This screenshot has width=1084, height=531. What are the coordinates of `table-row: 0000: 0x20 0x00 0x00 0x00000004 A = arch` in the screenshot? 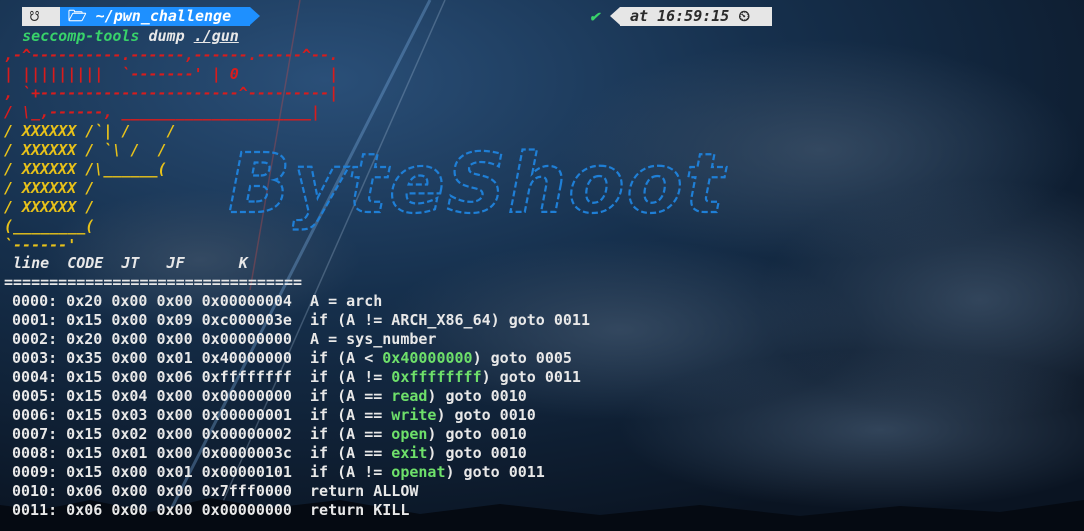 It's located at (197, 301).